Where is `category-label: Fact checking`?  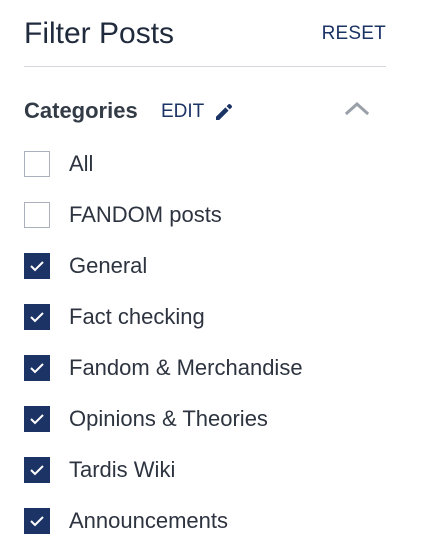
category-label: Fact checking is located at coordinates (137, 316).